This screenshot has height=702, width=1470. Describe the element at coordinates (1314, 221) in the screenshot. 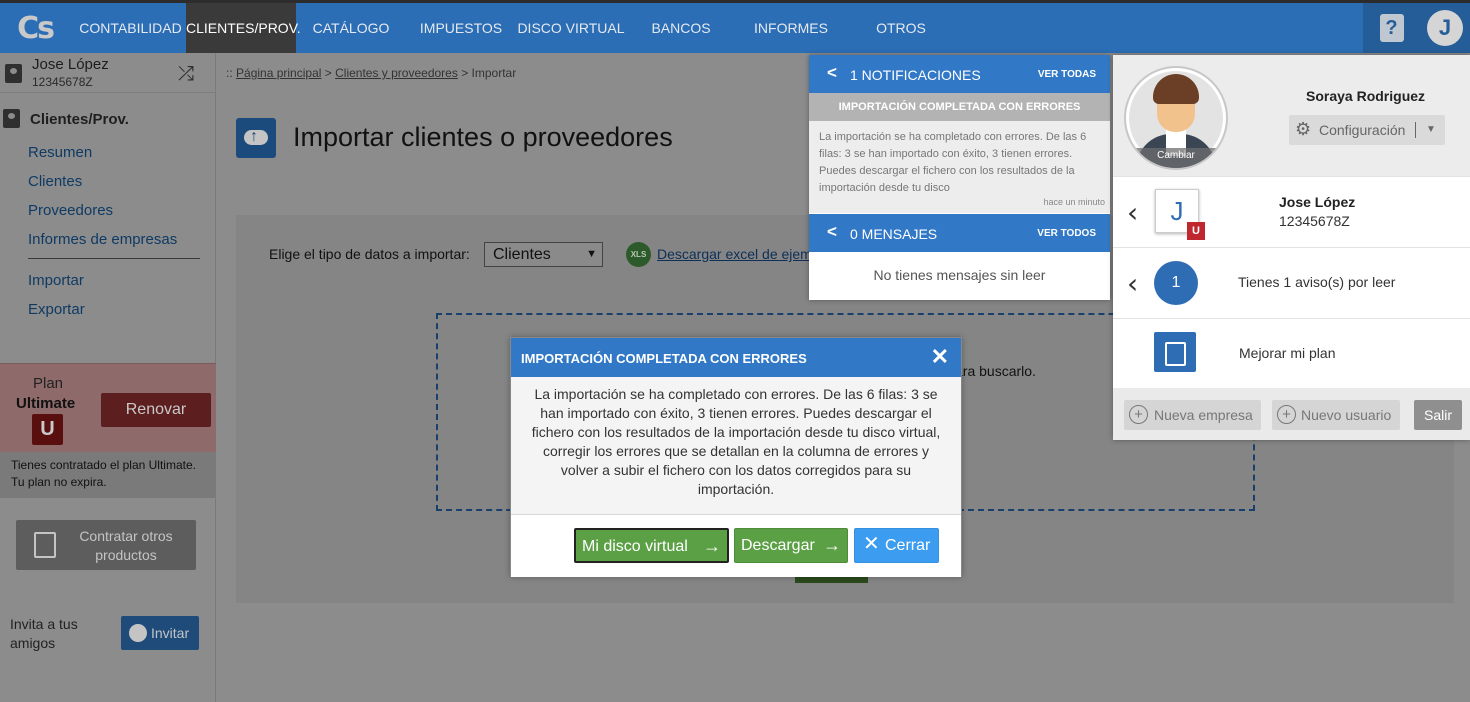

I see `panel-company-nif: 12345678Z` at that location.